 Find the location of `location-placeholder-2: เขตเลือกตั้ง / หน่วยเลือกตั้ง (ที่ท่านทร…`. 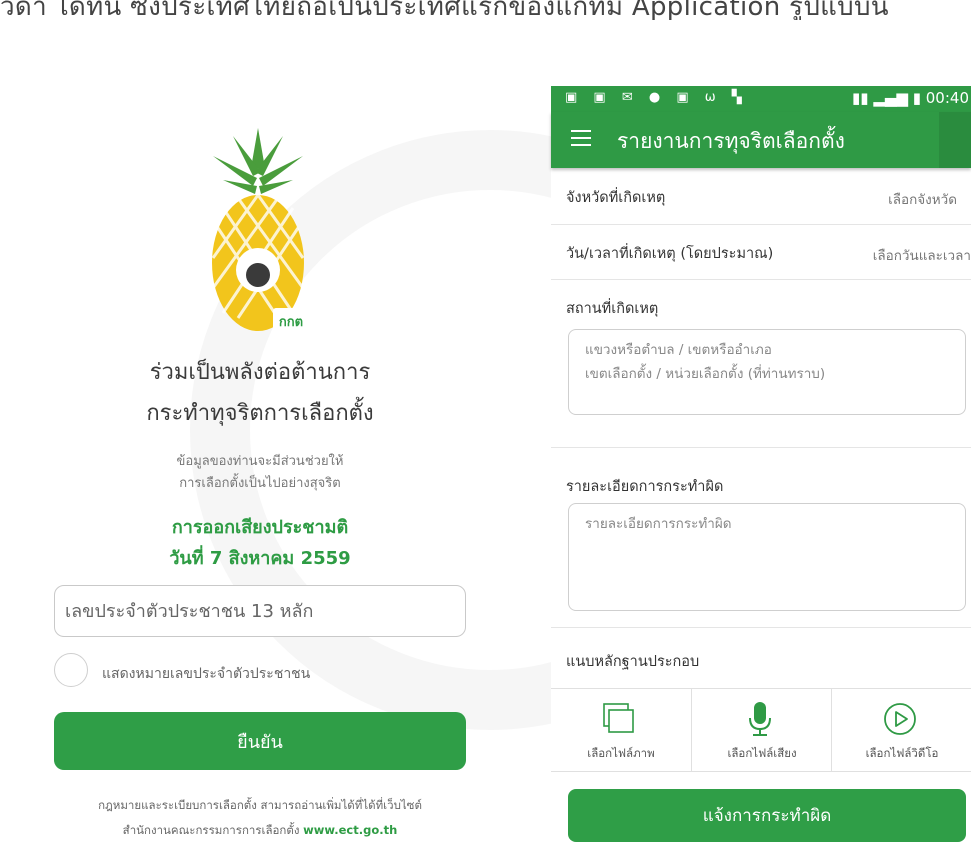

location-placeholder-2: เขตเลือกตั้ง / หน่วยเลือกตั้ง (ที่ท่านทร… is located at coordinates (705, 374).